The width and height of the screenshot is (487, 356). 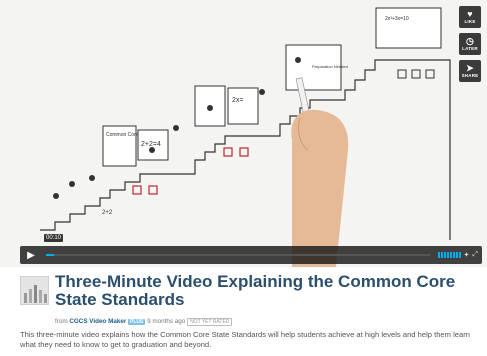 What do you see at coordinates (470, 41) in the screenshot?
I see `clock-icon: ◷` at bounding box center [470, 41].